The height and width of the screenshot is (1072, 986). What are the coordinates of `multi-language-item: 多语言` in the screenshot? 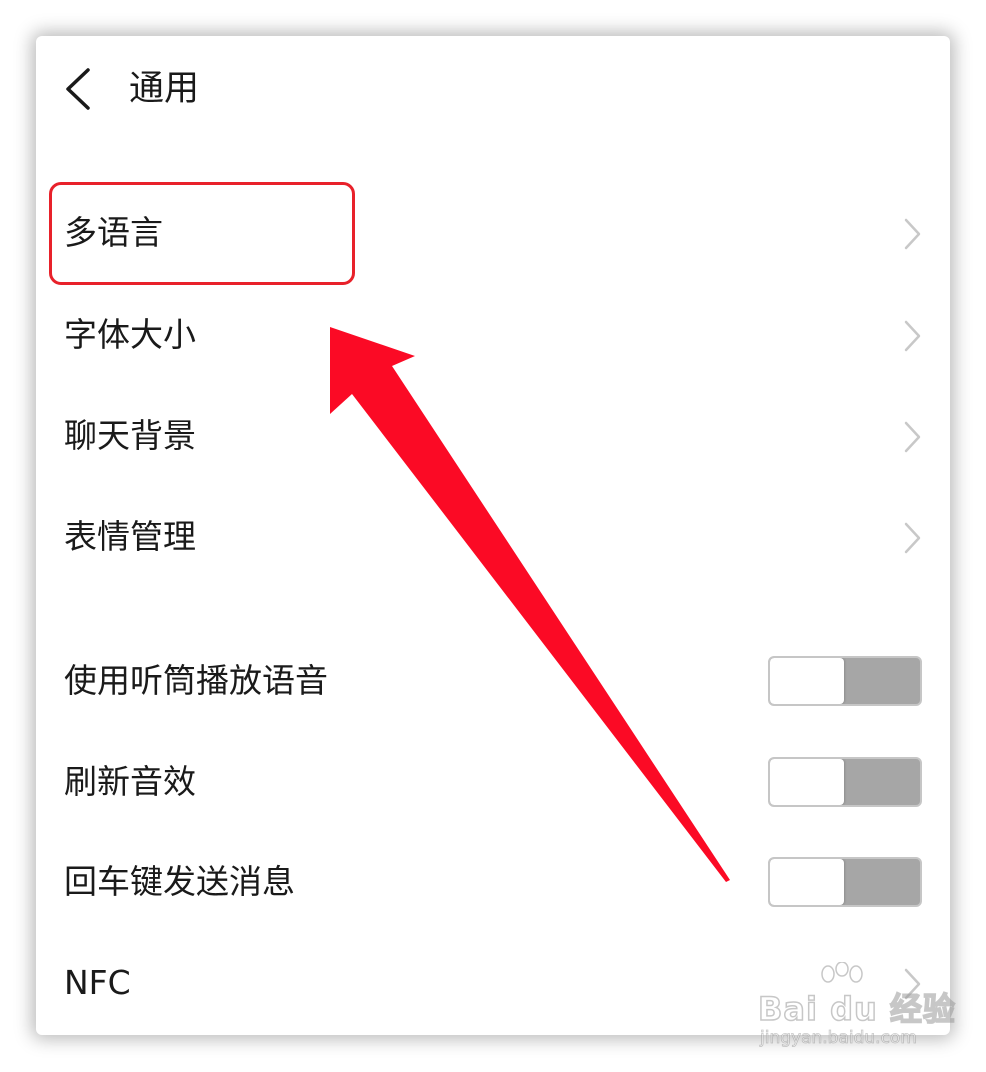 It's located at (493, 233).